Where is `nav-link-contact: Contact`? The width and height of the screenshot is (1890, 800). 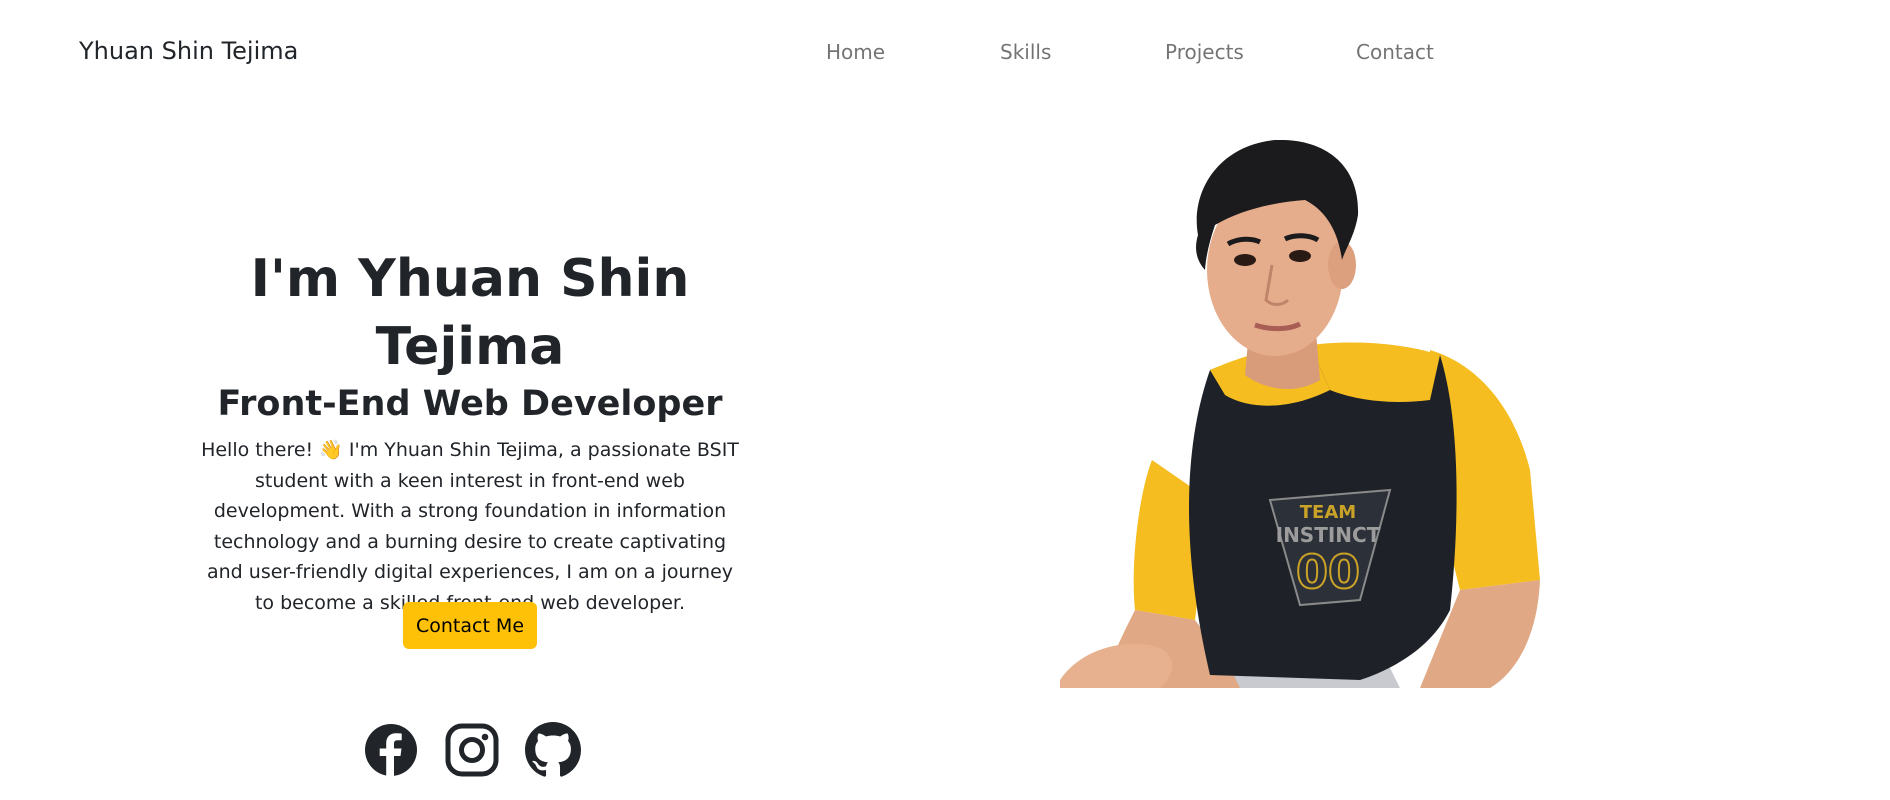 nav-link-contact: Contact is located at coordinates (1395, 52).